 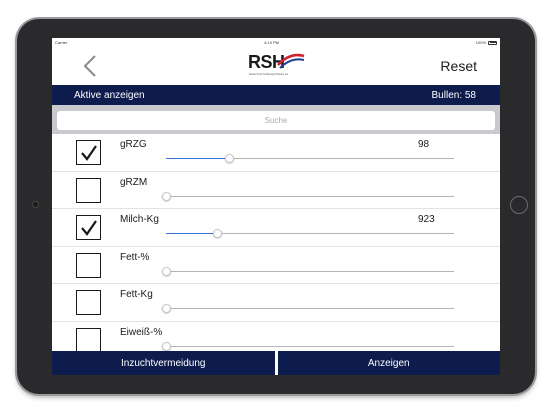 I want to click on bull-count-label: Bullen: 58, so click(x=453, y=95).